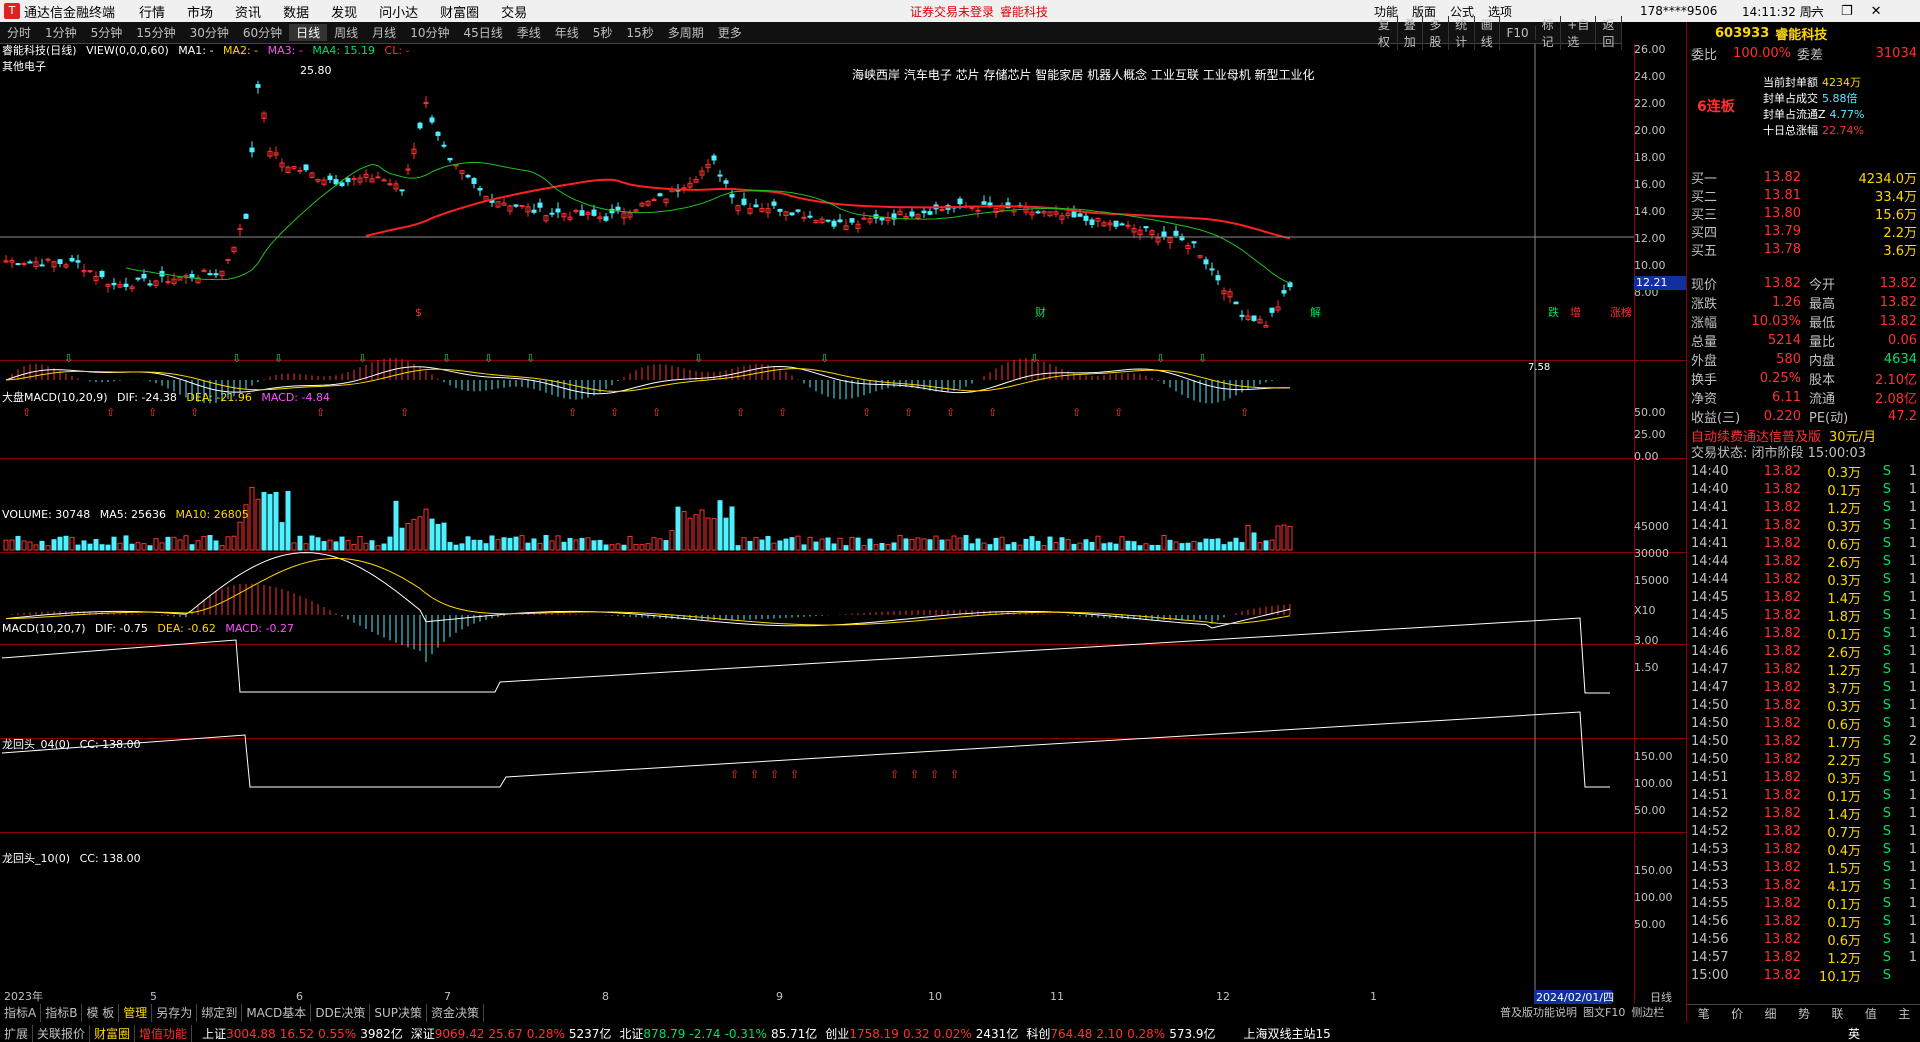 The image size is (1920, 1042). What do you see at coordinates (1844, 887) in the screenshot?
I see `tick-volume: 4.1万` at bounding box center [1844, 887].